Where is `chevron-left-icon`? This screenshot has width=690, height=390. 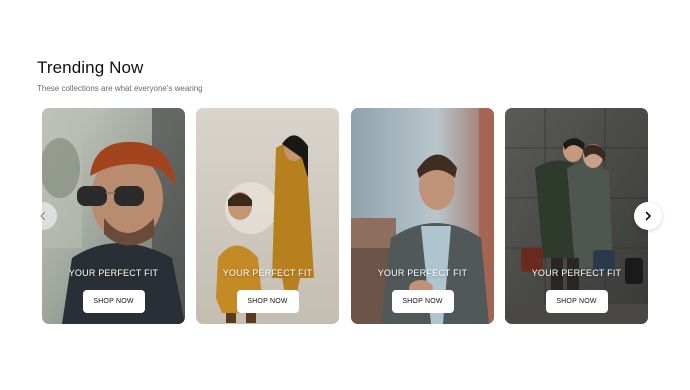
chevron-left-icon is located at coordinates (43, 216).